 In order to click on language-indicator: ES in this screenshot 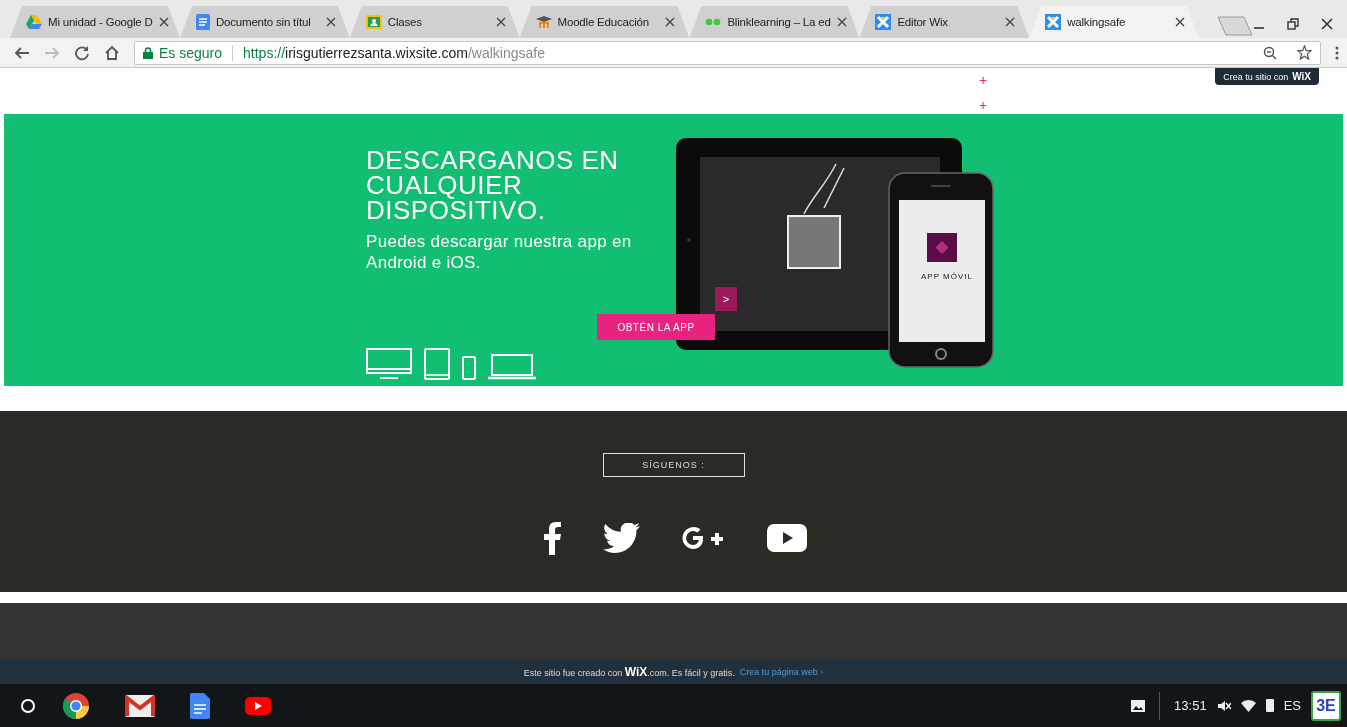, I will do `click(1292, 705)`.